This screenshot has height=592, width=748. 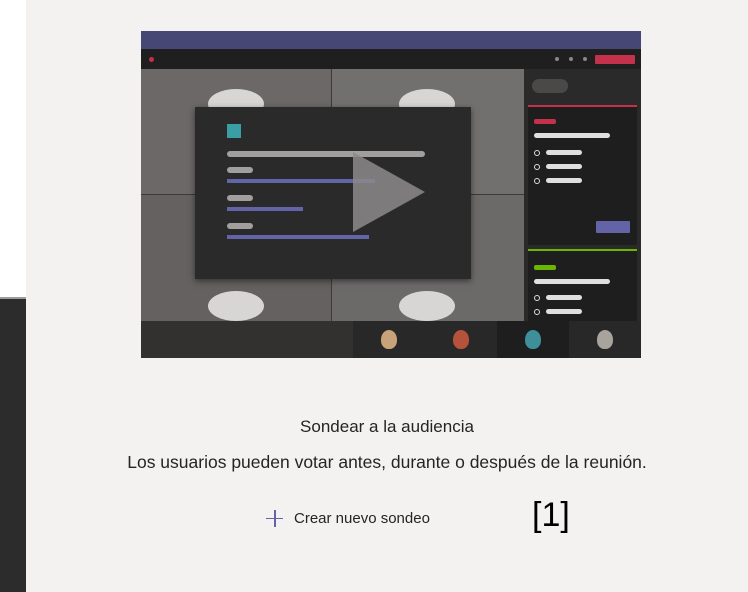 What do you see at coordinates (274, 518) in the screenshot?
I see `plus-icon` at bounding box center [274, 518].